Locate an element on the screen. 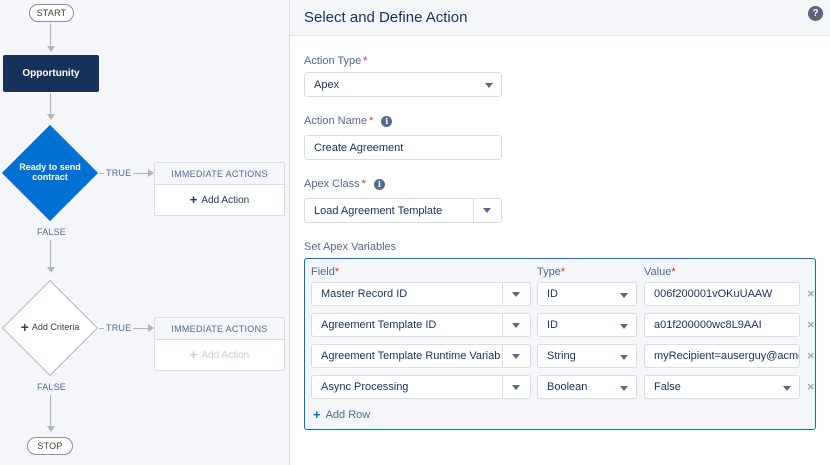 The height and width of the screenshot is (465, 830). action-name-label-text: Action Name is located at coordinates (335, 121).